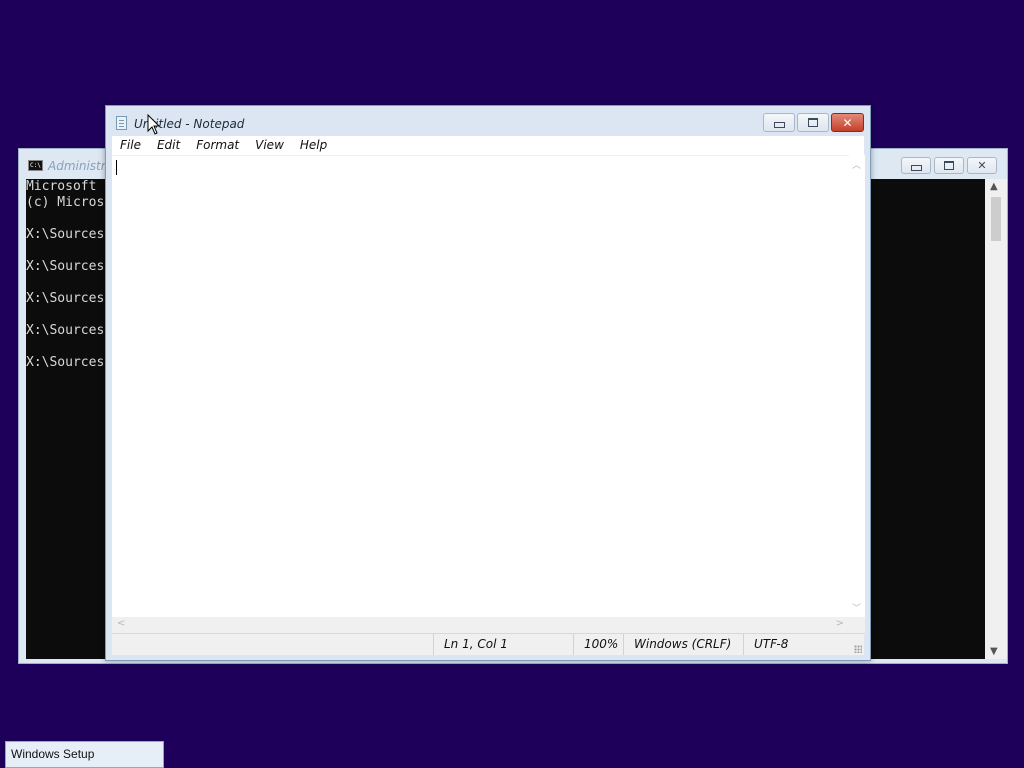 The height and width of the screenshot is (768, 1024). Describe the element at coordinates (116, 167) in the screenshot. I see `text-caret` at that location.